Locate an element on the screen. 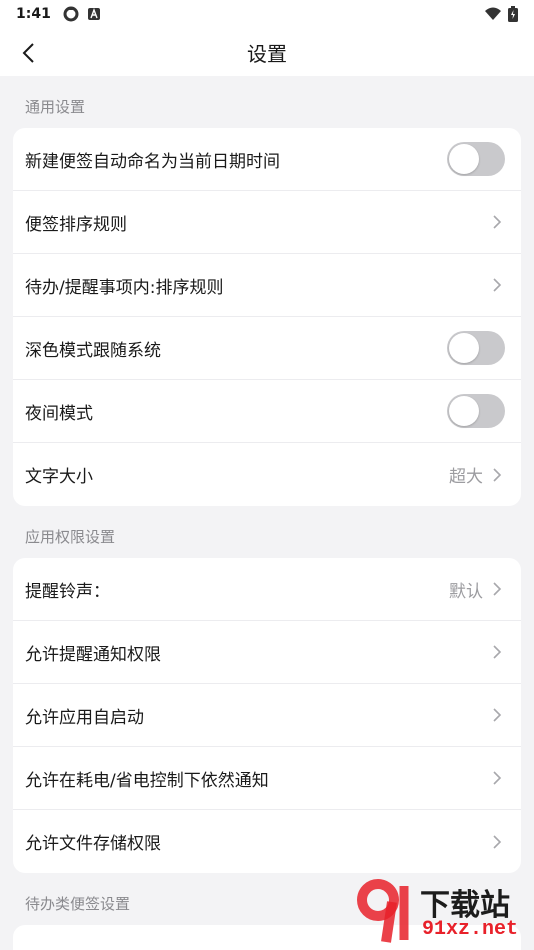 The image size is (534, 950). status-icons-right is located at coordinates (501, 14).